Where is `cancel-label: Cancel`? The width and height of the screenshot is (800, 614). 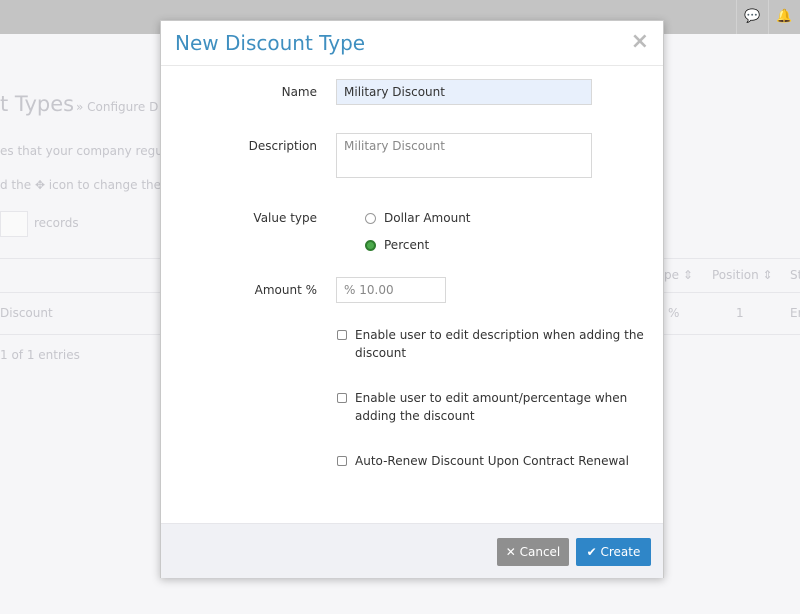 cancel-label: Cancel is located at coordinates (540, 552).